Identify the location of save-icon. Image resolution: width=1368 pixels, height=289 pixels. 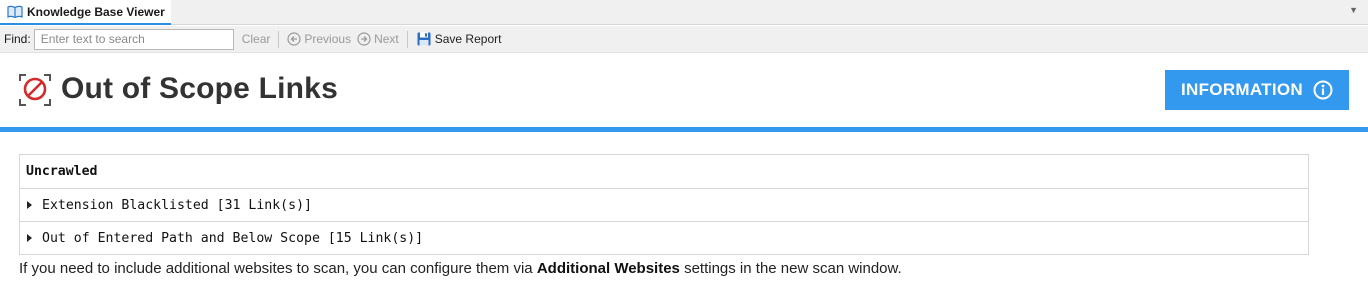
(424, 39).